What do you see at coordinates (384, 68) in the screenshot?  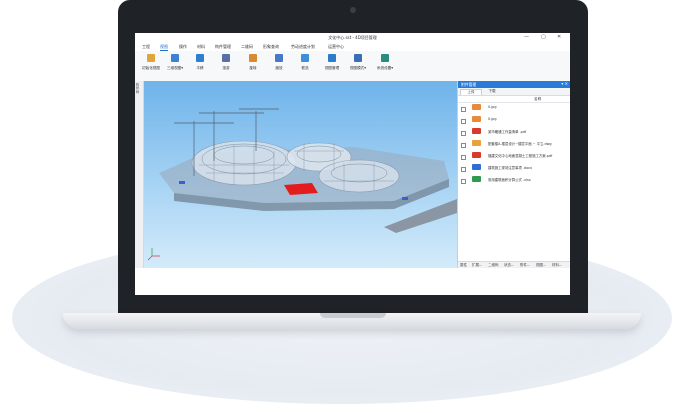 I see `tool-label: 系统设置` at bounding box center [384, 68].